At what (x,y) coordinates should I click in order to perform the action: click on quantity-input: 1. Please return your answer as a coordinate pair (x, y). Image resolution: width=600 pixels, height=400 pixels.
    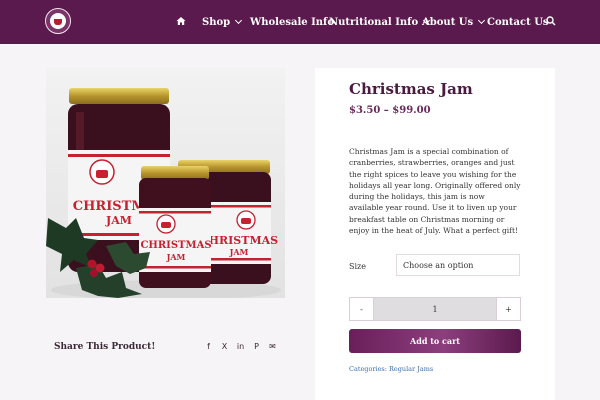
    Looking at the image, I should click on (435, 309).